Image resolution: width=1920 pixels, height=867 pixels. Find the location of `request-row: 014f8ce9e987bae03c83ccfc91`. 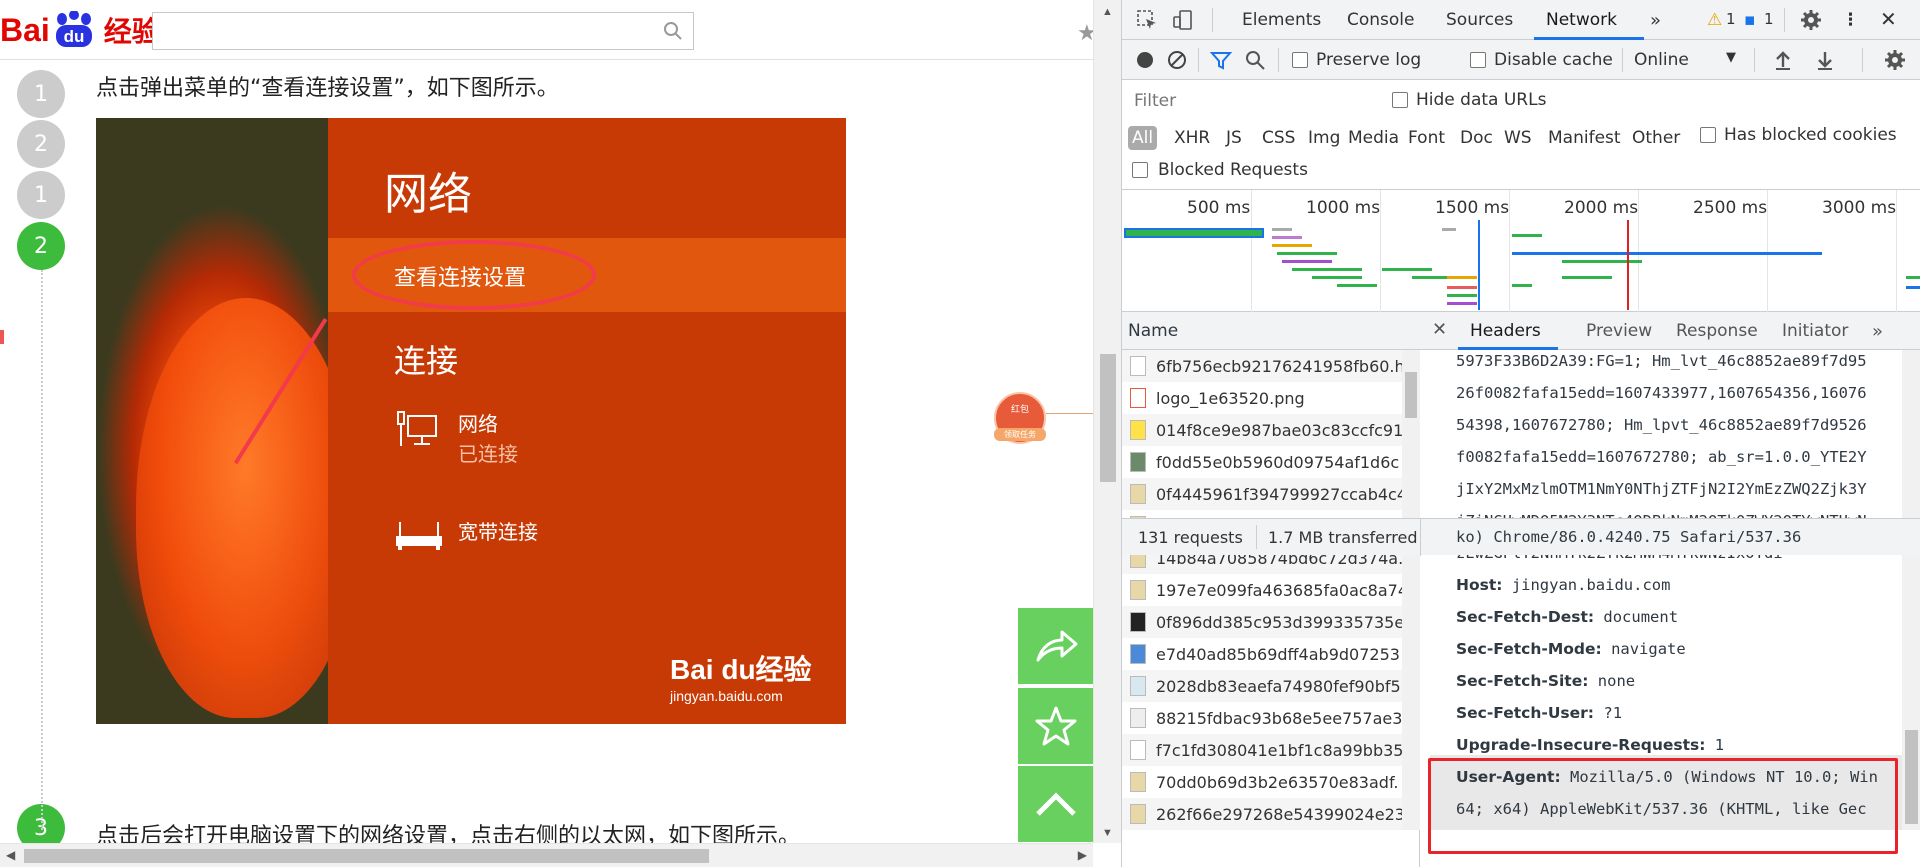

request-row: 014f8ce9e987bae03c83ccfc91 is located at coordinates (1262, 430).